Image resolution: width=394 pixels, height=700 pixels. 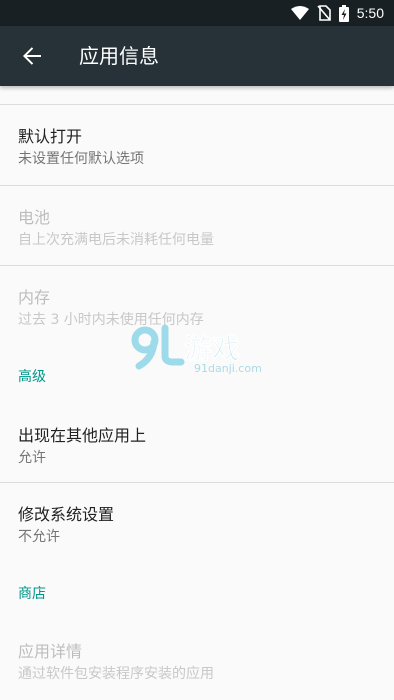 What do you see at coordinates (370, 13) in the screenshot?
I see `status-time: 5:50` at bounding box center [370, 13].